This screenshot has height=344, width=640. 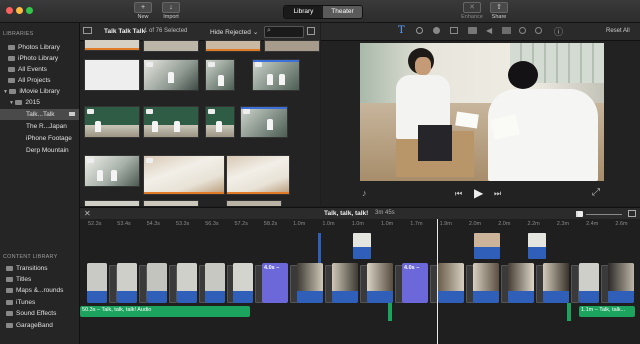 I want to click on tab-theater: Theater, so click(x=342, y=12).